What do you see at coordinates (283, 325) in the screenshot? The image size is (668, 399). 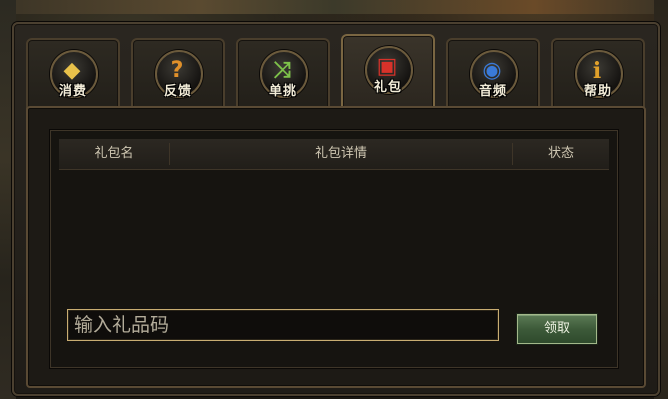 I see `gift-code-input` at bounding box center [283, 325].